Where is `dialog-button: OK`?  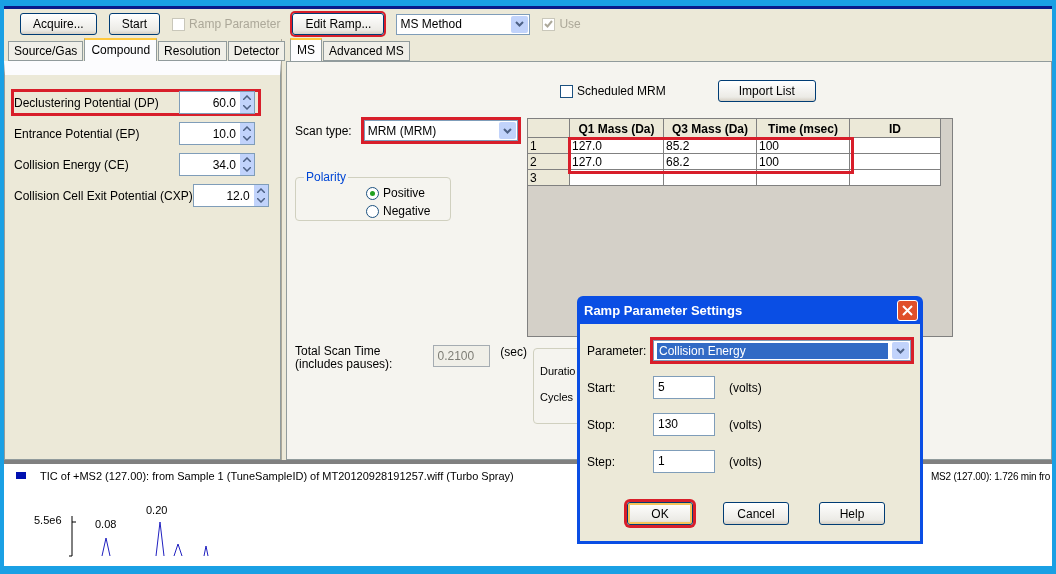 dialog-button: OK is located at coordinates (660, 513).